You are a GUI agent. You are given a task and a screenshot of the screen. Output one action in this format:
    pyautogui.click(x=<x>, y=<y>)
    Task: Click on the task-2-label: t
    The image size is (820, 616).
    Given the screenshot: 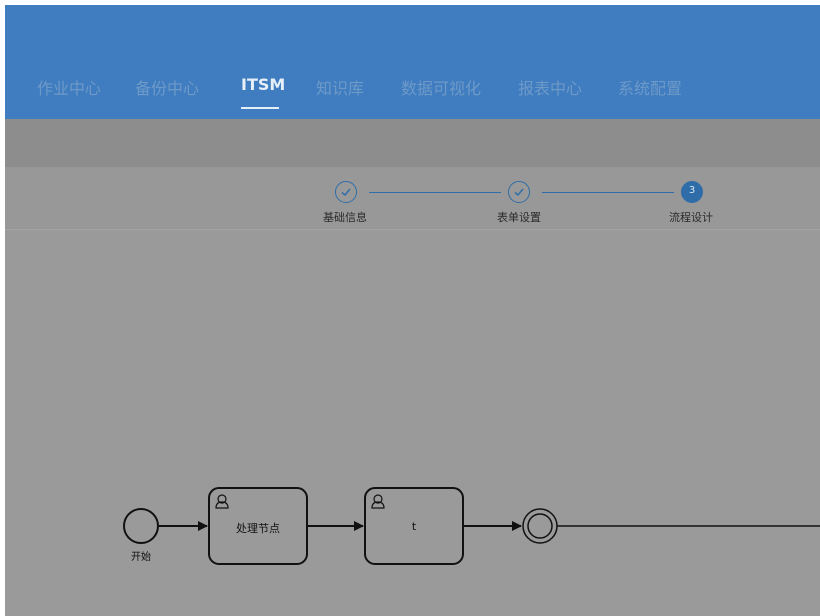 What is the action you would take?
    pyautogui.click(x=414, y=526)
    